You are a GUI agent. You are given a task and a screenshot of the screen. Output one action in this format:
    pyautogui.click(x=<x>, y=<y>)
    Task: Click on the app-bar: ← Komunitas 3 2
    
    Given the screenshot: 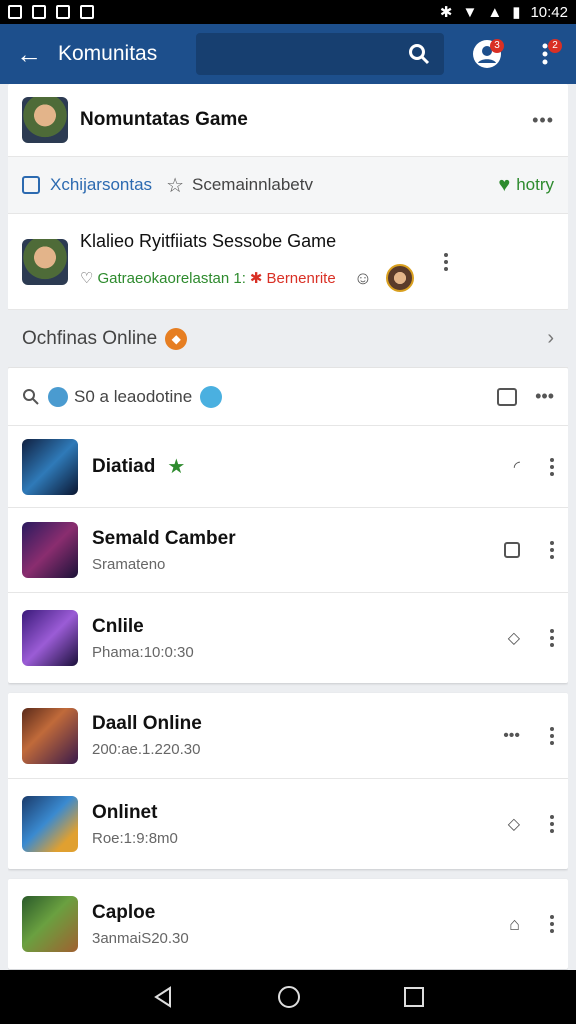 What is the action you would take?
    pyautogui.click(x=288, y=54)
    